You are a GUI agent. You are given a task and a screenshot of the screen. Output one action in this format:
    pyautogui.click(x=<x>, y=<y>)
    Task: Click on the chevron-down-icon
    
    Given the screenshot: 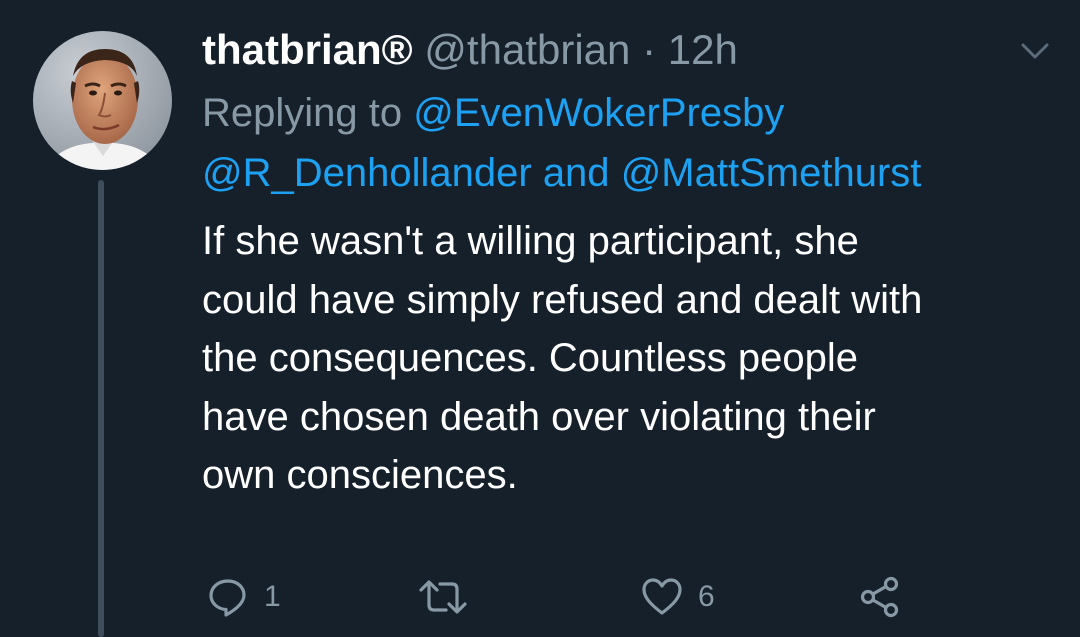 What is the action you would take?
    pyautogui.click(x=1035, y=51)
    